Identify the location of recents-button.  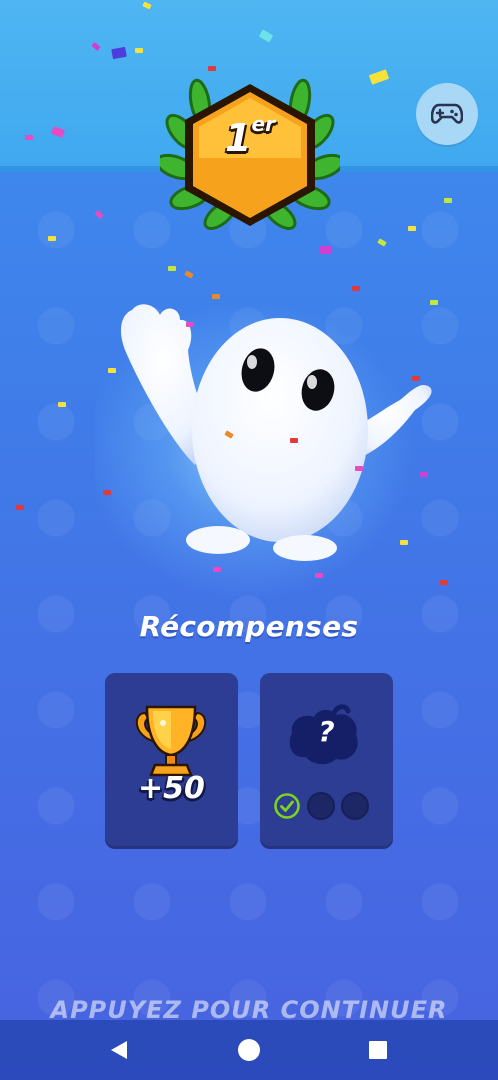
(378, 1050).